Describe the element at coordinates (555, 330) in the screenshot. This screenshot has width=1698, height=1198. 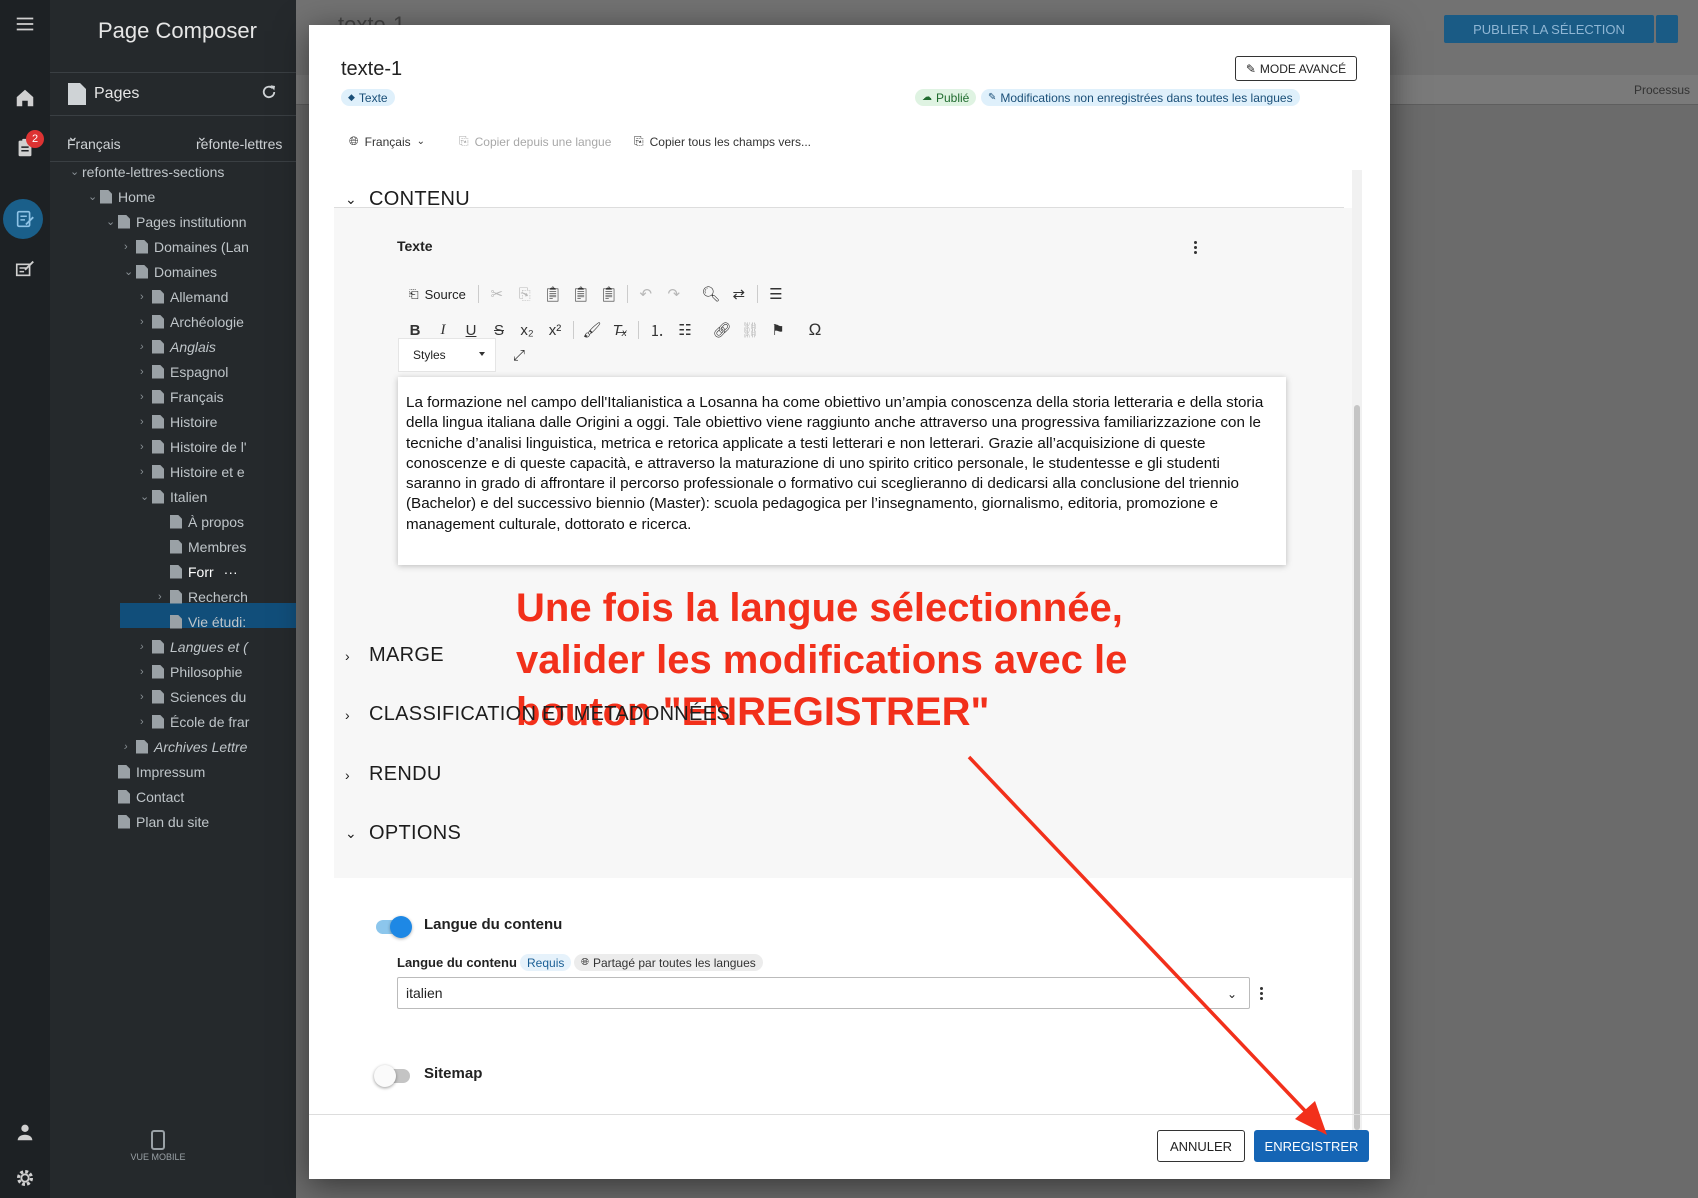
I see `superscript-icon: x²` at that location.